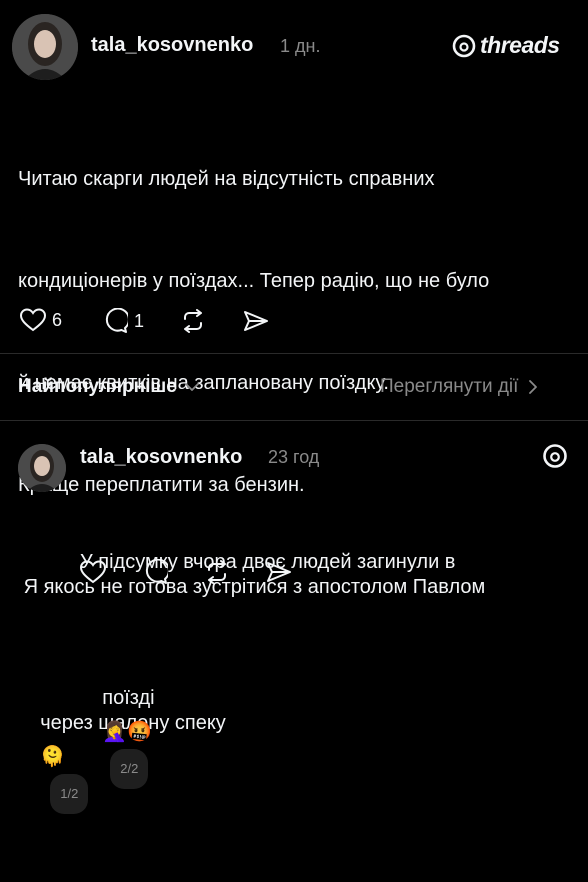 The height and width of the screenshot is (882, 588). I want to click on chevron-down-icon, so click(191, 387).